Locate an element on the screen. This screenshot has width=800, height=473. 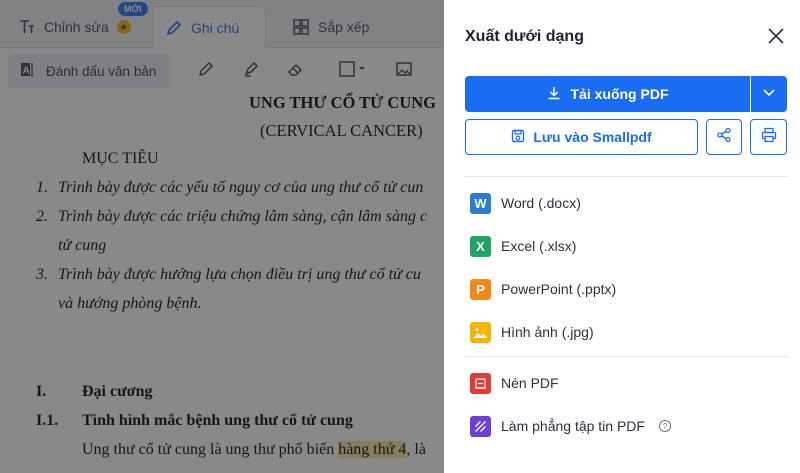
compress-pdf-option: Nén PDF is located at coordinates (514, 383).